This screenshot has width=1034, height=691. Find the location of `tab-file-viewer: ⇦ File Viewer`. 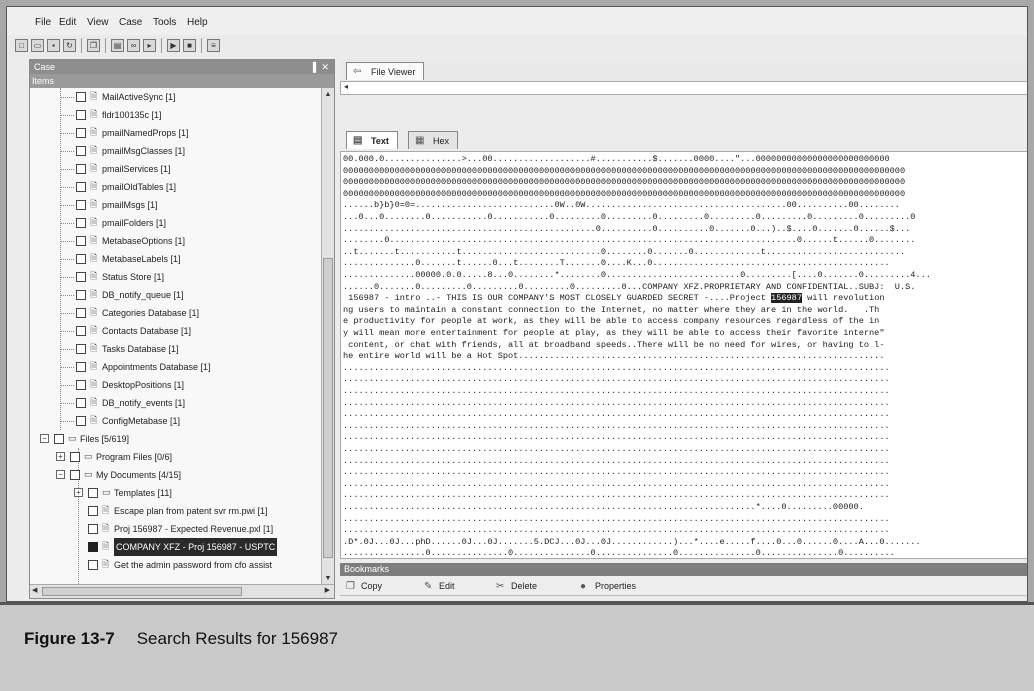

tab-file-viewer: ⇦ File Viewer is located at coordinates (385, 71).